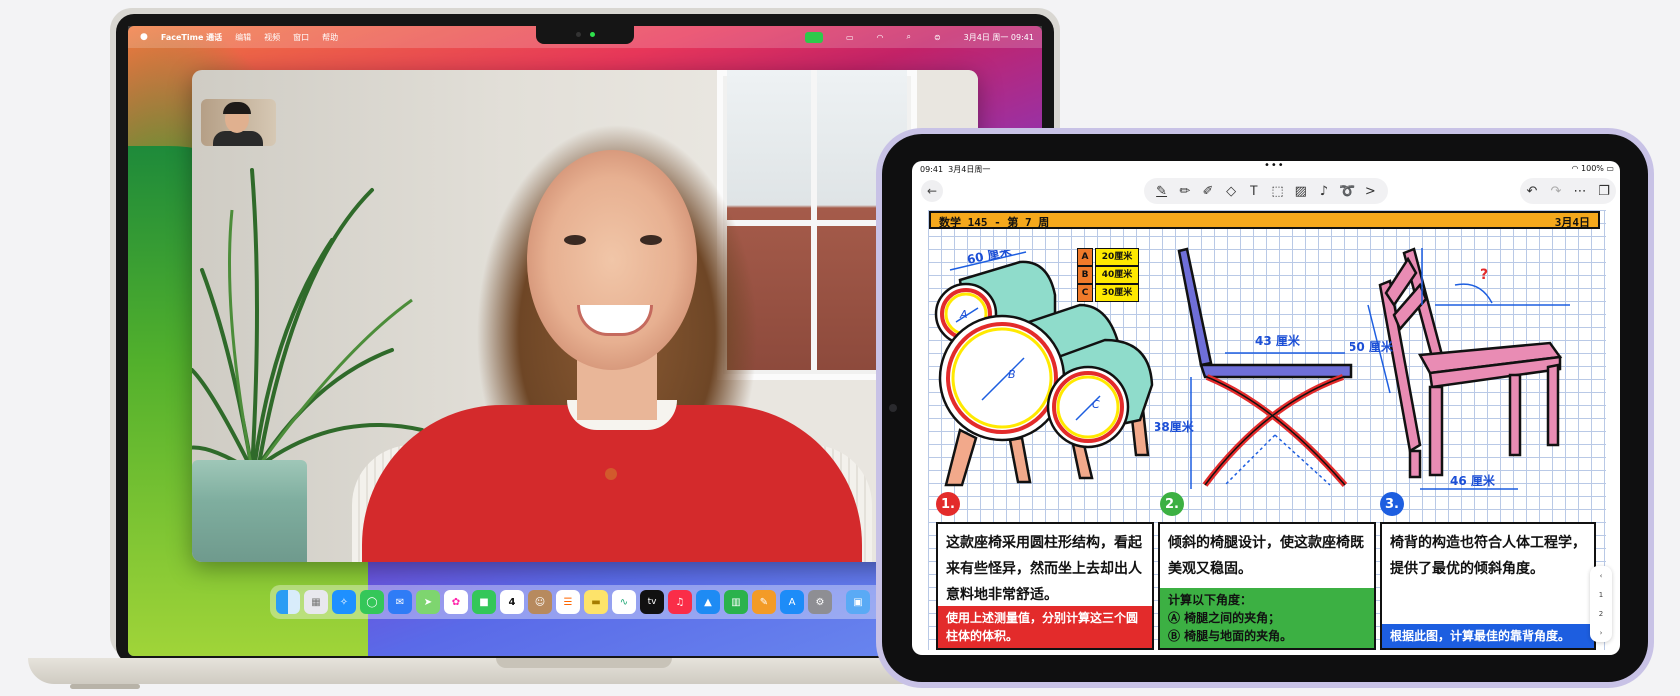 The width and height of the screenshot is (1680, 696). What do you see at coordinates (1324, 191) in the screenshot?
I see `microphone-icon: ♪` at bounding box center [1324, 191].